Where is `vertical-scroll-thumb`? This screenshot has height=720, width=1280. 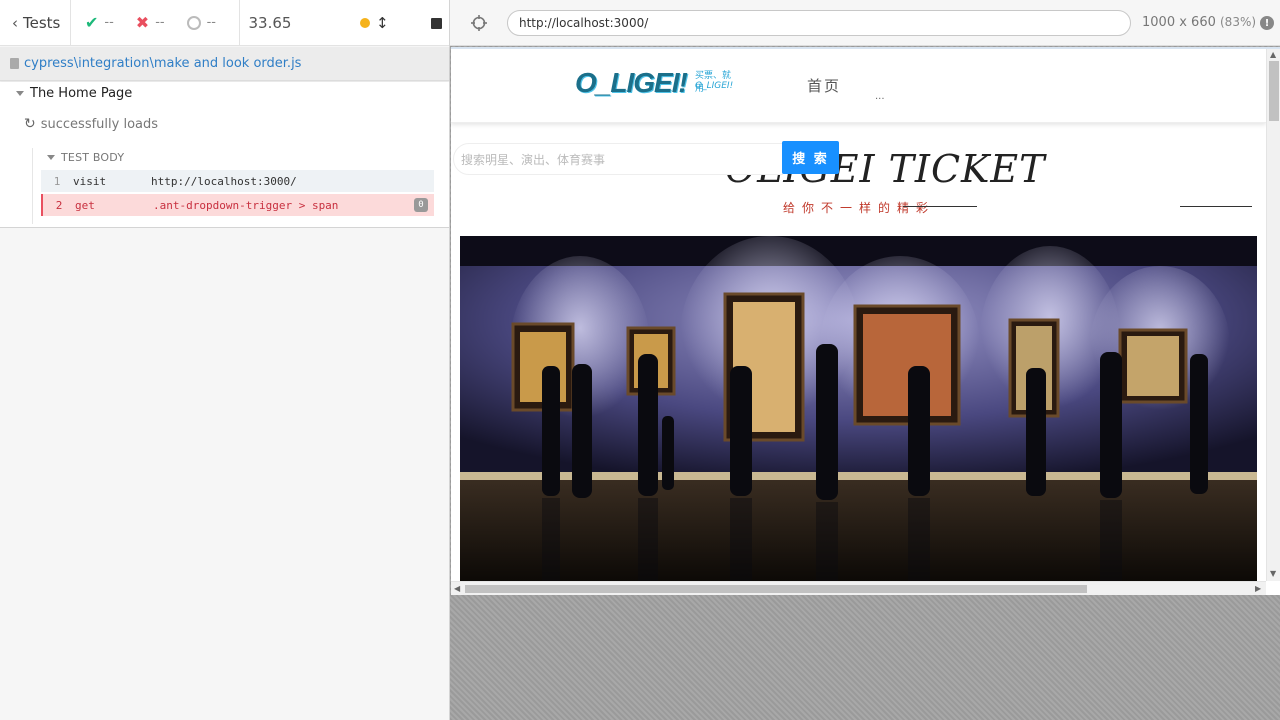 vertical-scroll-thumb is located at coordinates (1274, 91).